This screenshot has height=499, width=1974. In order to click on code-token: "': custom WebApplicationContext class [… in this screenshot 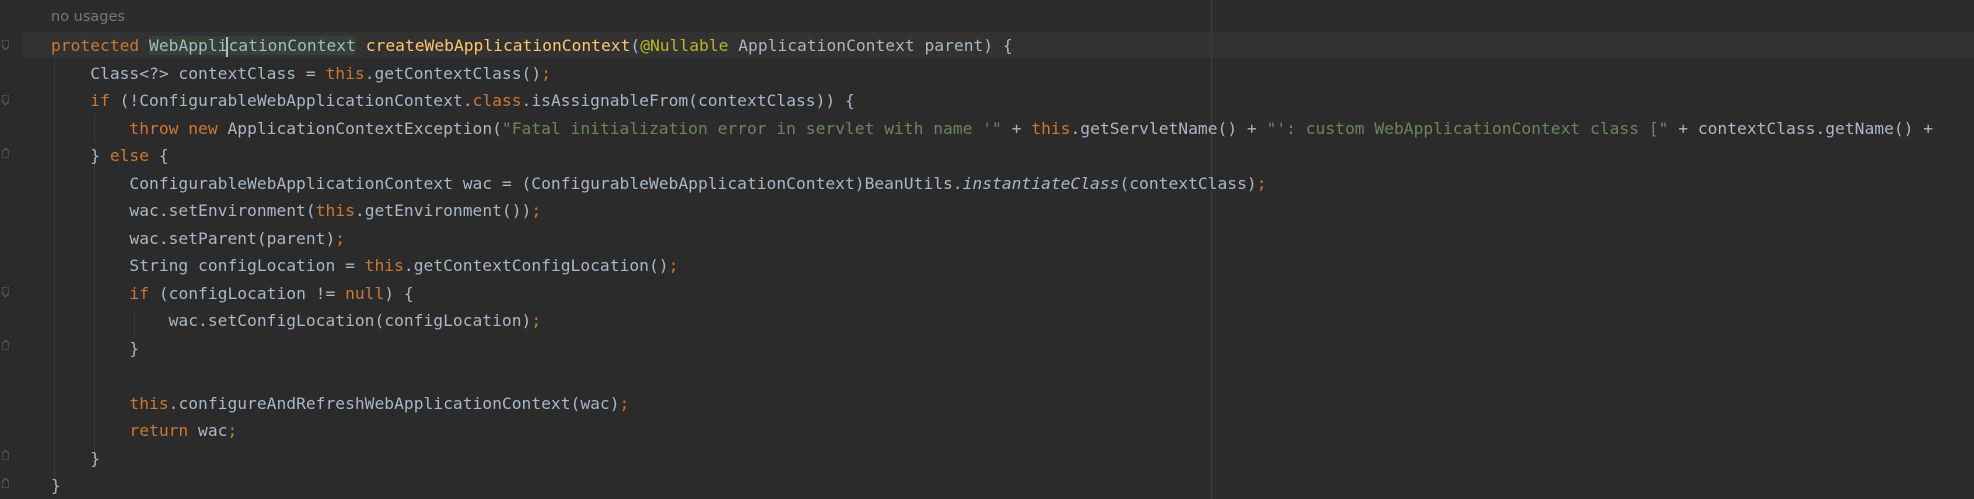, I will do `click(1467, 128)`.